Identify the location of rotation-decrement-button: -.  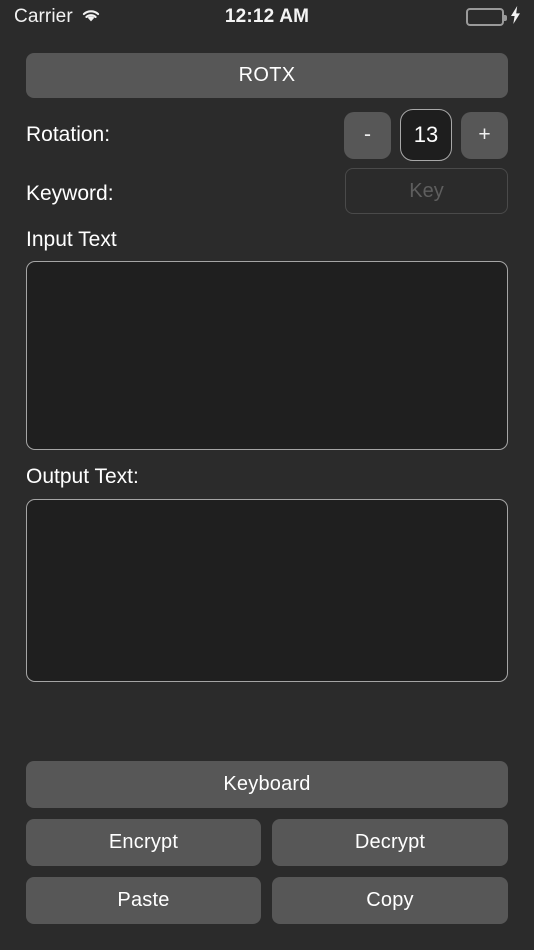
(367, 135).